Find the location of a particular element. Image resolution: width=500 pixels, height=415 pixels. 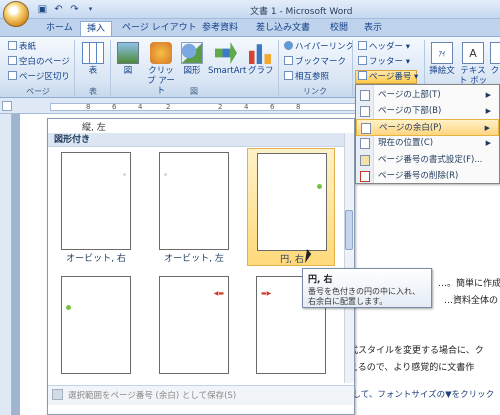

redo-icon: ↷ is located at coordinates (74, 9).